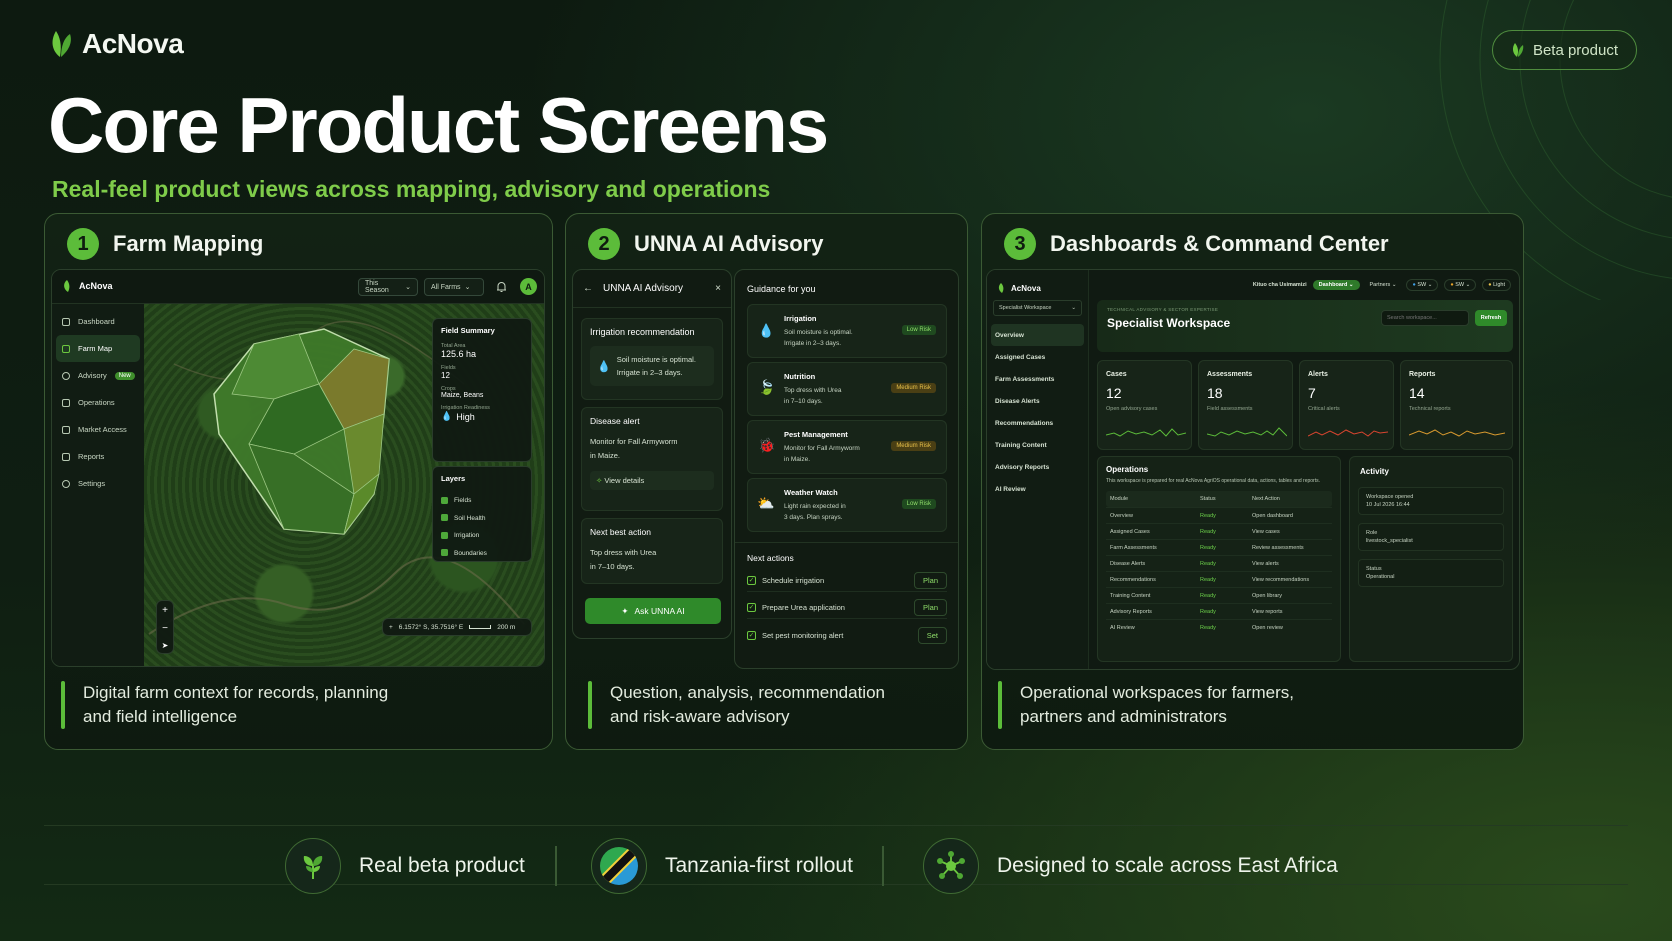 This screenshot has width=1672, height=941. I want to click on dashboard-tab: Dashboard ⌄, so click(1336, 285).